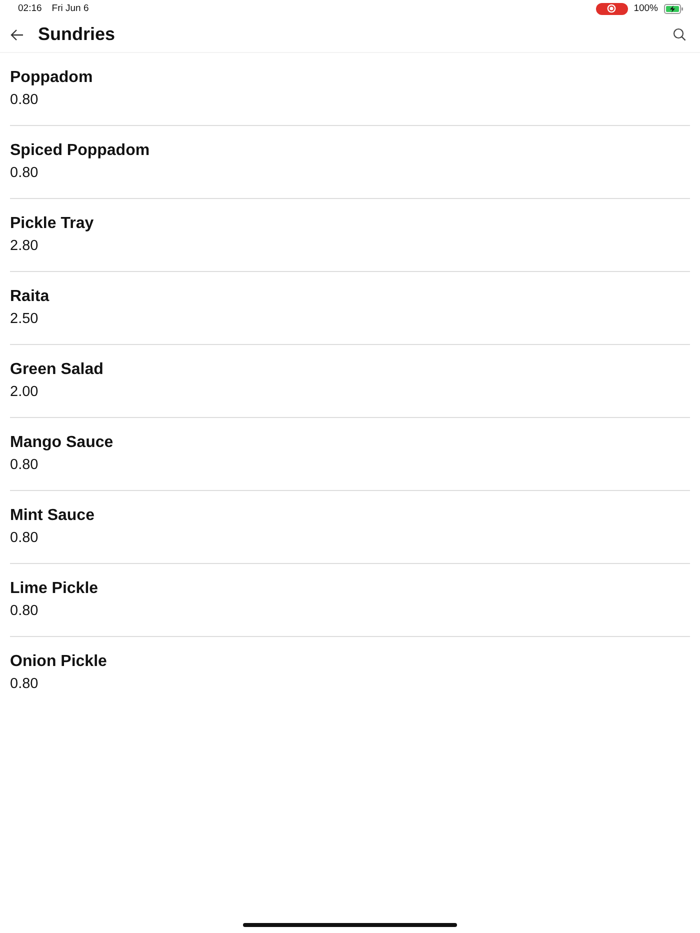 This screenshot has width=700, height=933. Describe the element at coordinates (350, 370) in the screenshot. I see `item-name: Green Salad` at that location.